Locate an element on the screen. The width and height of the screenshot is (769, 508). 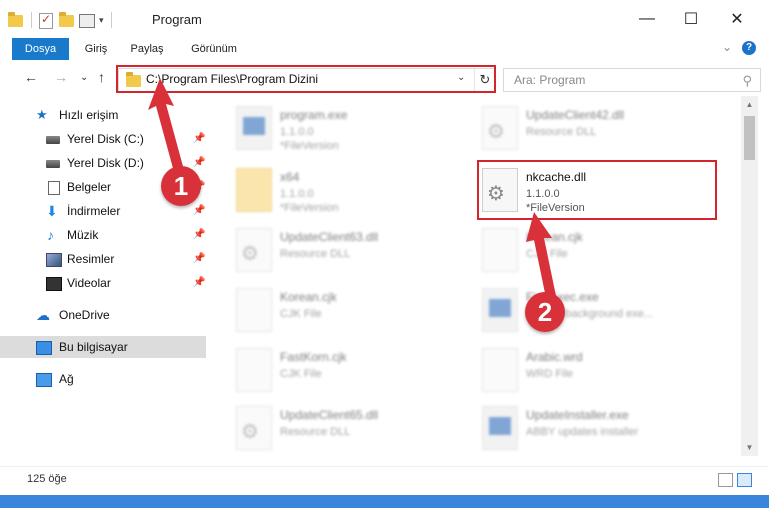
step-1-badge: 1 is located at coordinates (181, 186).